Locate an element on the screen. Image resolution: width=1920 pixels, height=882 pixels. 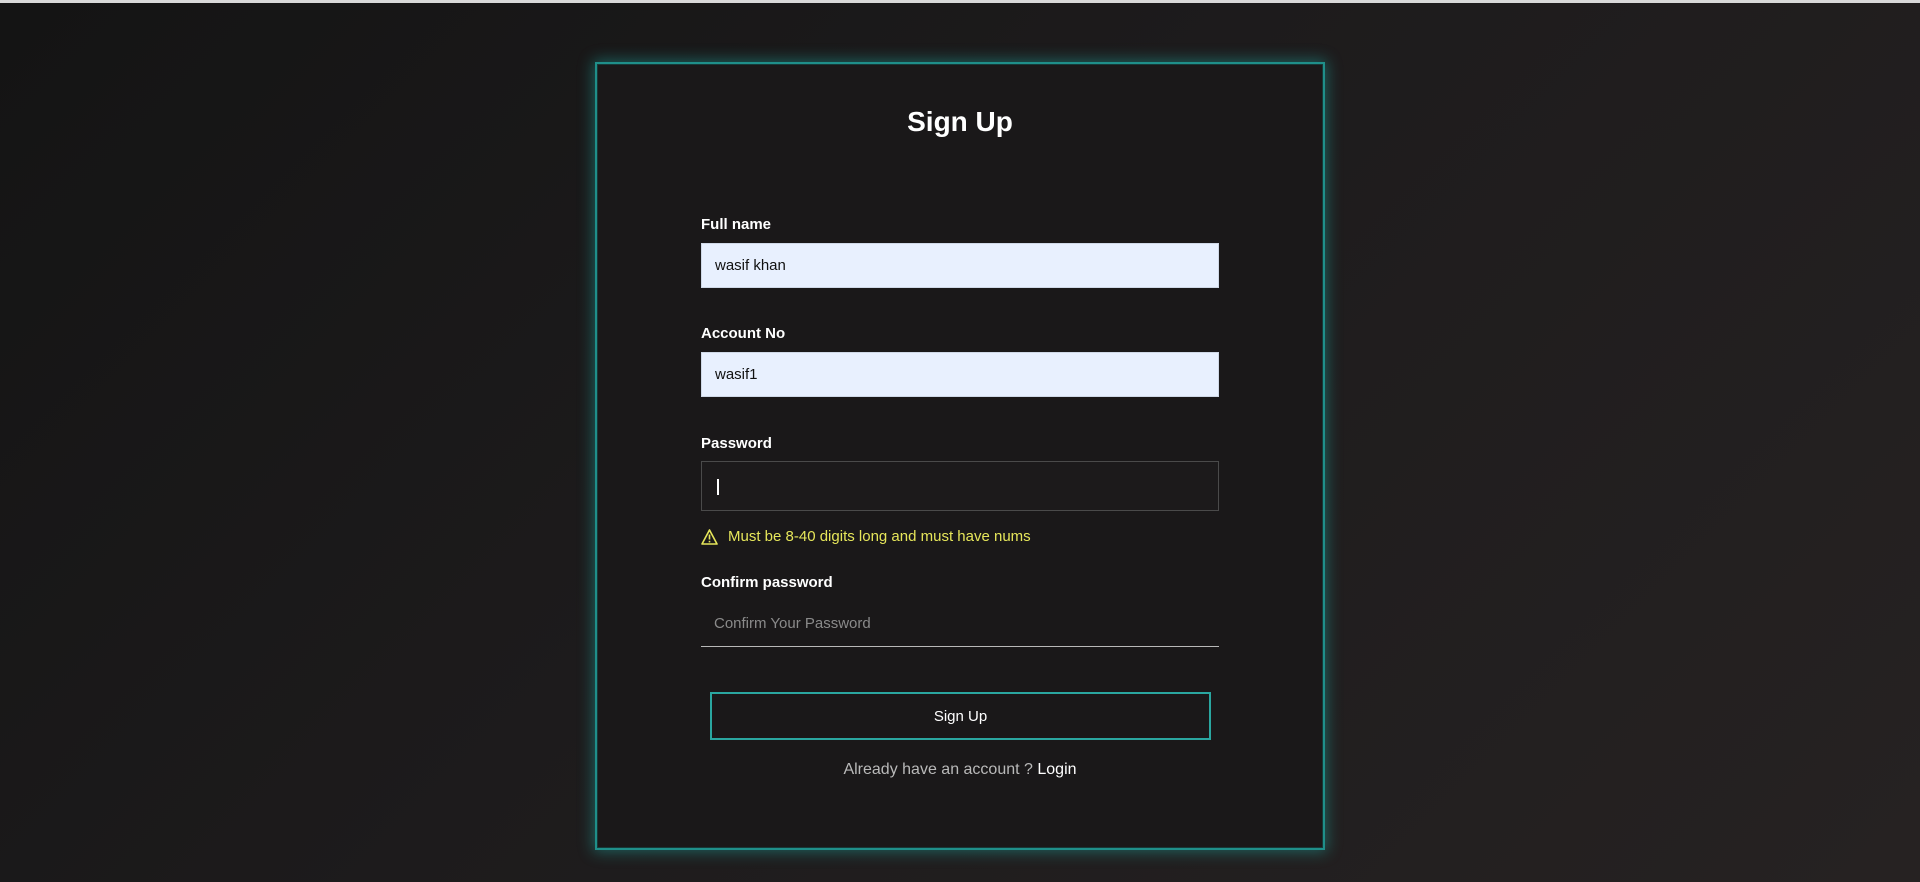
login-link: Login is located at coordinates (1056, 769).